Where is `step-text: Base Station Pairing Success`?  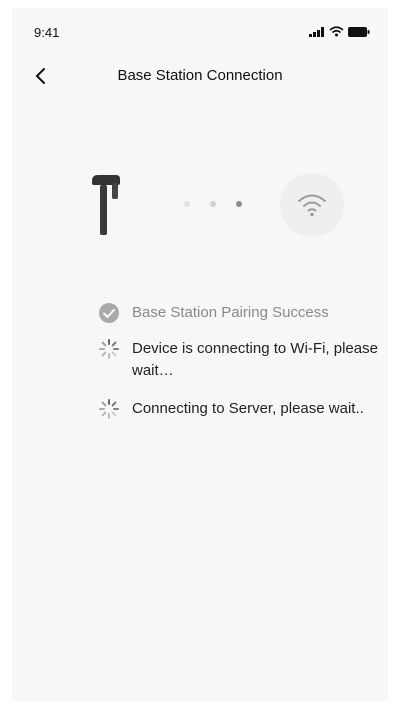
step-text: Base Station Pairing Success is located at coordinates (230, 312).